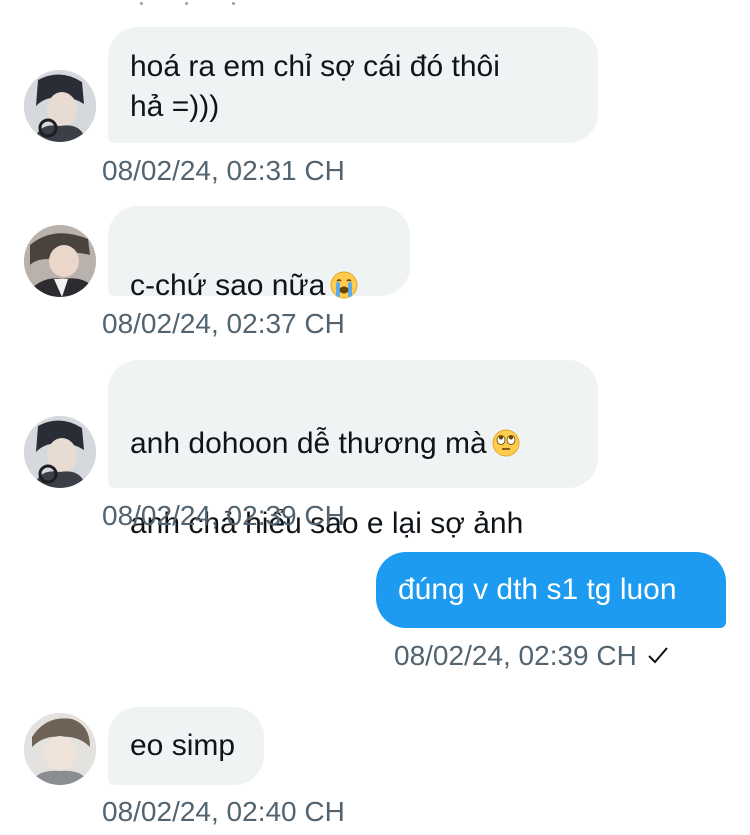 The image size is (750, 835). What do you see at coordinates (353, 85) in the screenshot?
I see `message-bubble: hoá ra em chỉ sợ cái đó thôi hả =)))` at bounding box center [353, 85].